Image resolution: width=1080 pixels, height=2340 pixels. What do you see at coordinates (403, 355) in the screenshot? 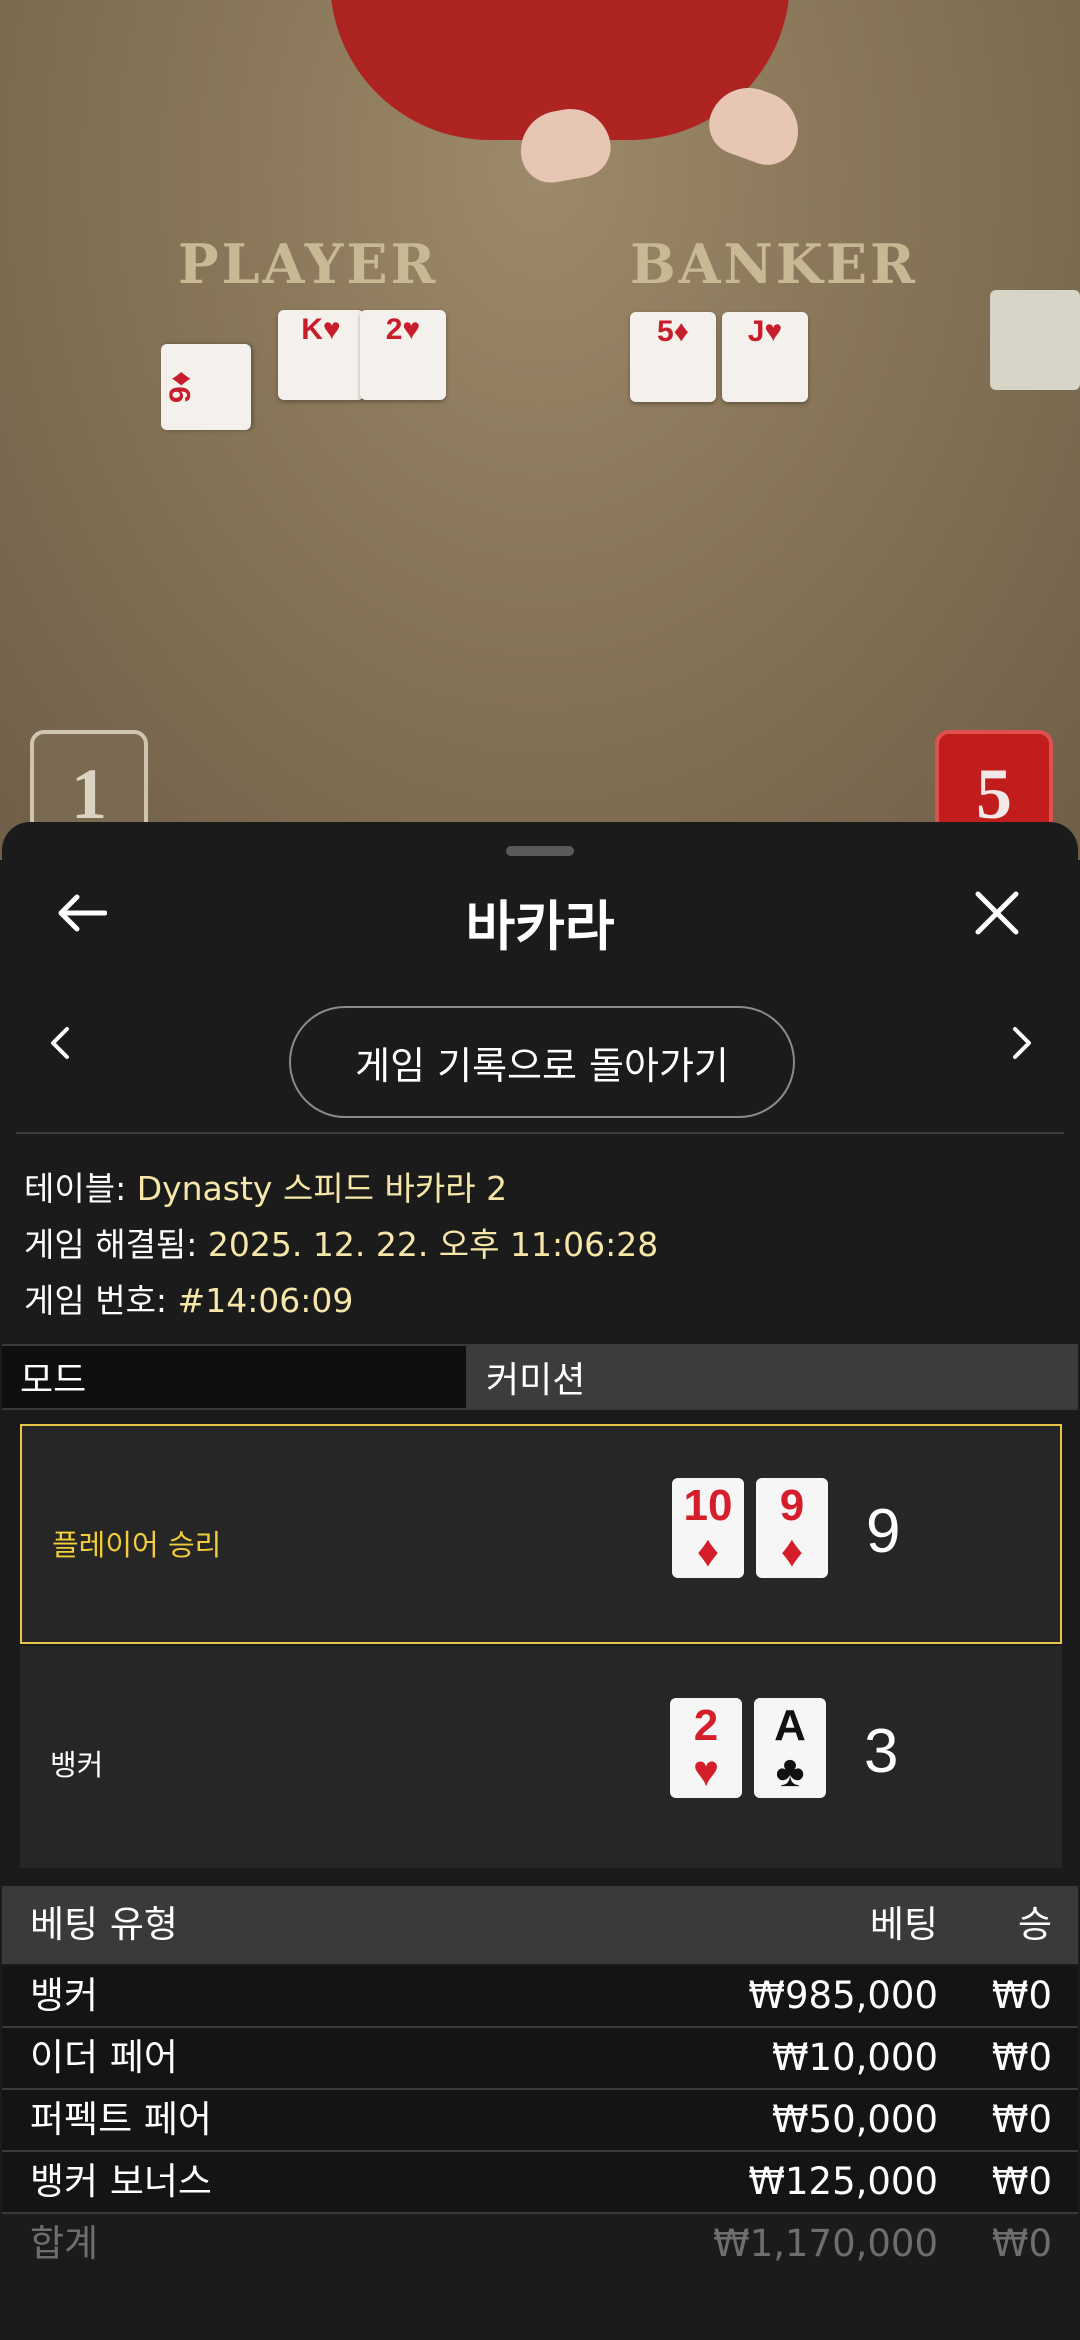
I see `video-card: 2♥` at bounding box center [403, 355].